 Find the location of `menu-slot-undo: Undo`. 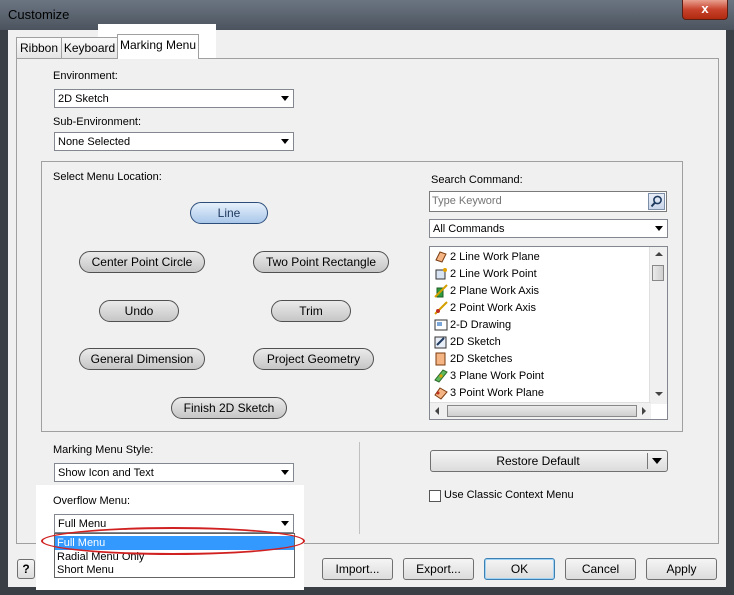

menu-slot-undo: Undo is located at coordinates (139, 311).